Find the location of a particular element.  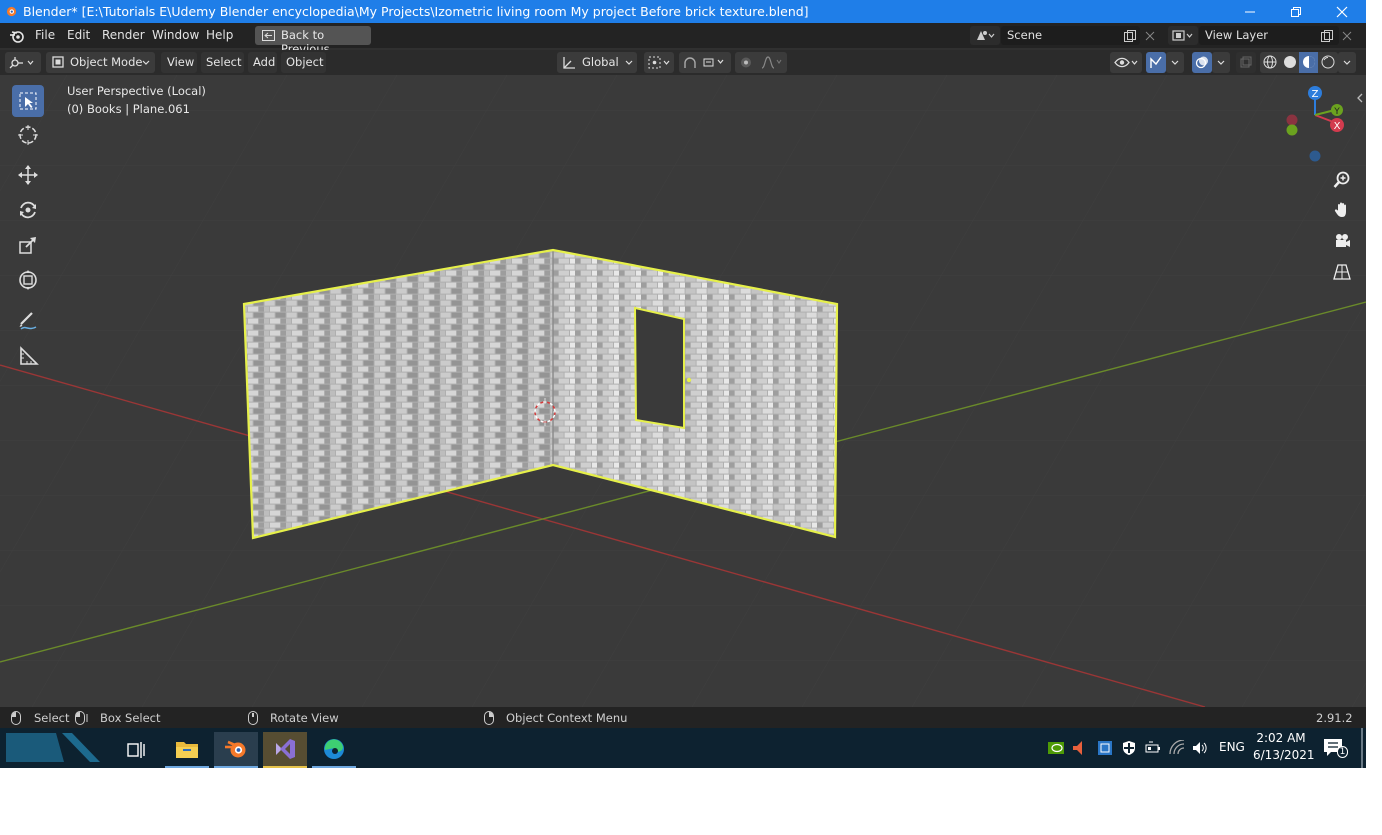

rotate-tool is located at coordinates (28, 210).